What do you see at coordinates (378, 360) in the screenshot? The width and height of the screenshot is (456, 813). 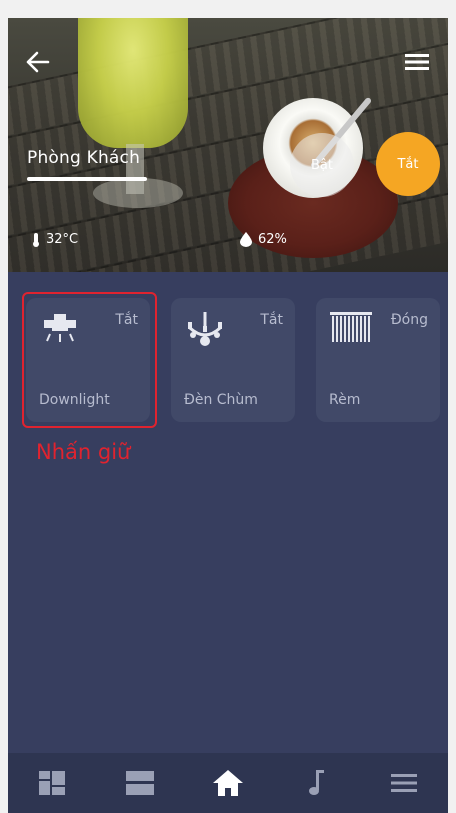 I see `device-tile-curtain: Đóng Rèm` at bounding box center [378, 360].